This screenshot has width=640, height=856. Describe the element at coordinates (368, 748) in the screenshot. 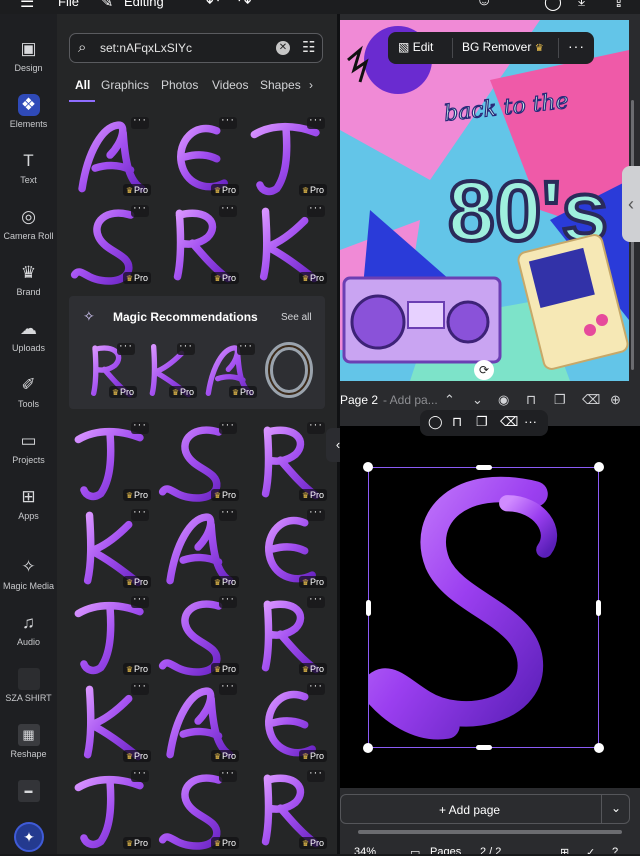

I see `resize-handle-bl` at that location.